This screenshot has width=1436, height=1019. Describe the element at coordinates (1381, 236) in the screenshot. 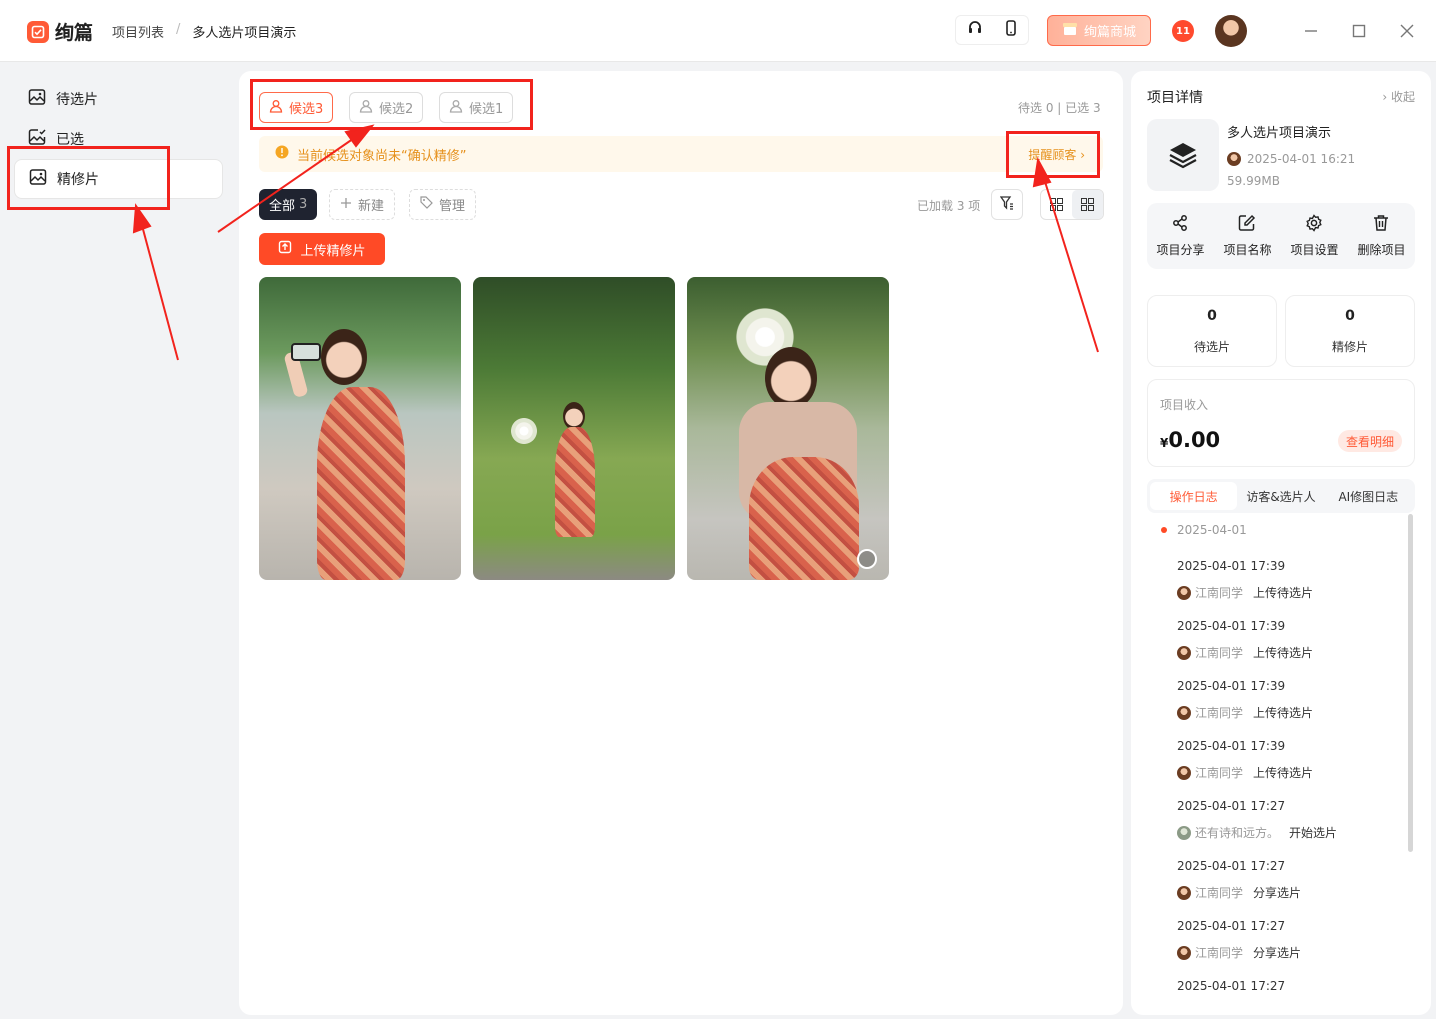

I see `delete-project-button: 删除项目` at that location.